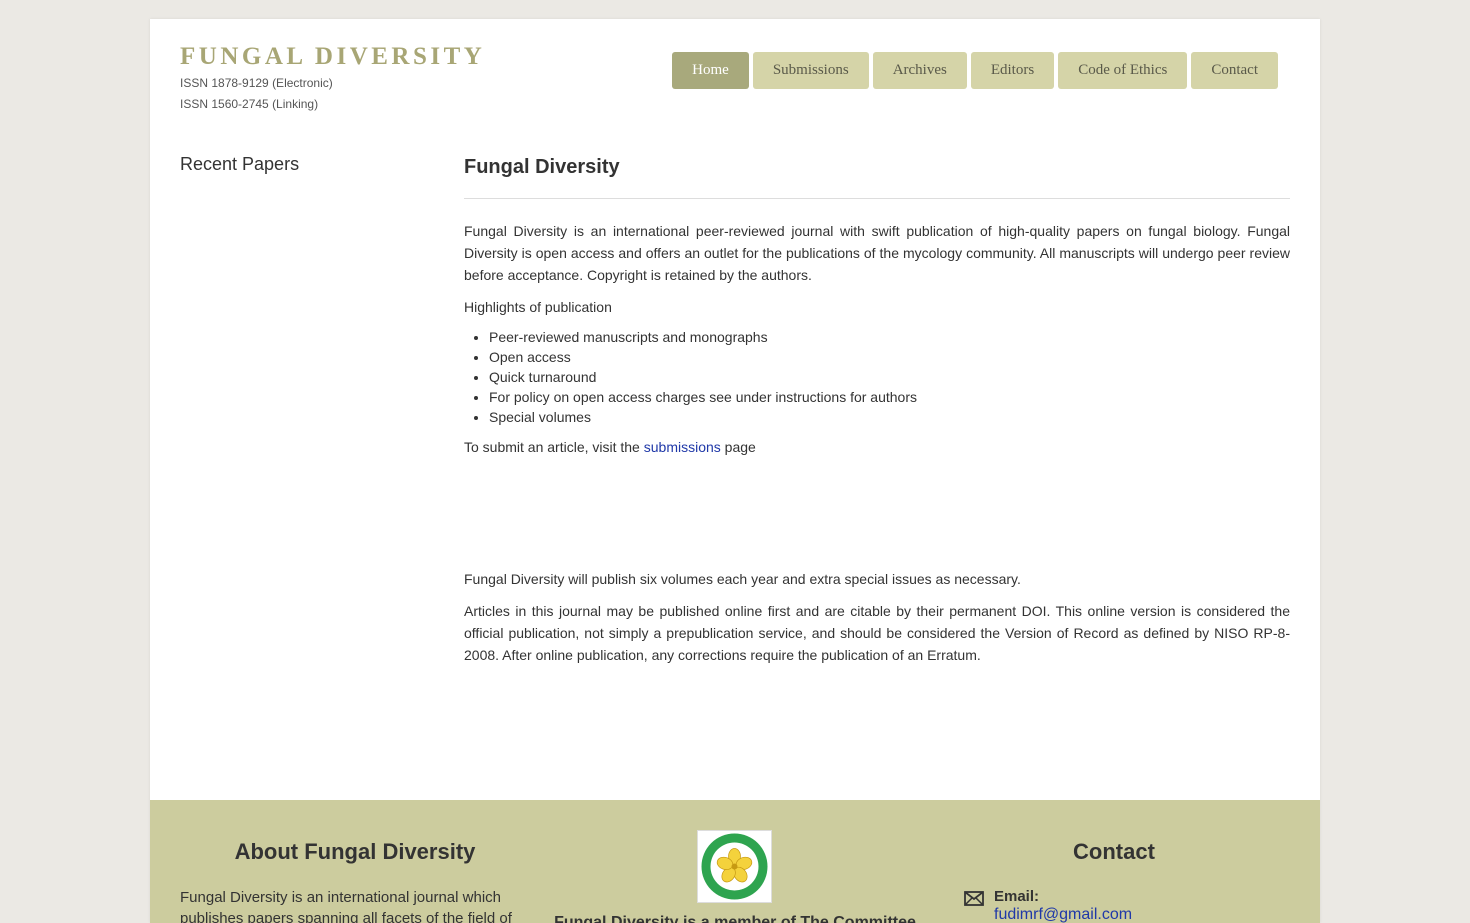  What do you see at coordinates (919, 70) in the screenshot?
I see `nav-archives: Archives` at bounding box center [919, 70].